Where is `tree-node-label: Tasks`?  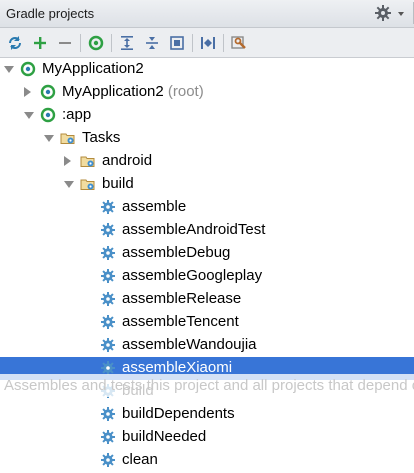 tree-node-label: Tasks is located at coordinates (101, 137).